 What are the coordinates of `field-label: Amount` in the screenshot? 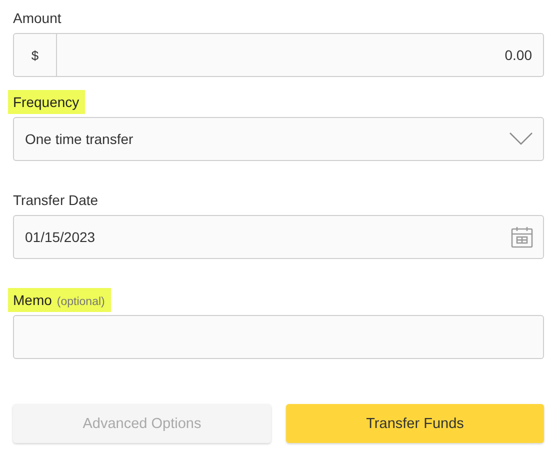 It's located at (37, 18).